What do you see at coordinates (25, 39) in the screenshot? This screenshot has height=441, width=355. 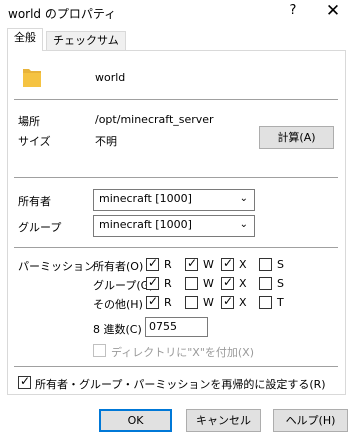 I see `tab-general: 全般` at bounding box center [25, 39].